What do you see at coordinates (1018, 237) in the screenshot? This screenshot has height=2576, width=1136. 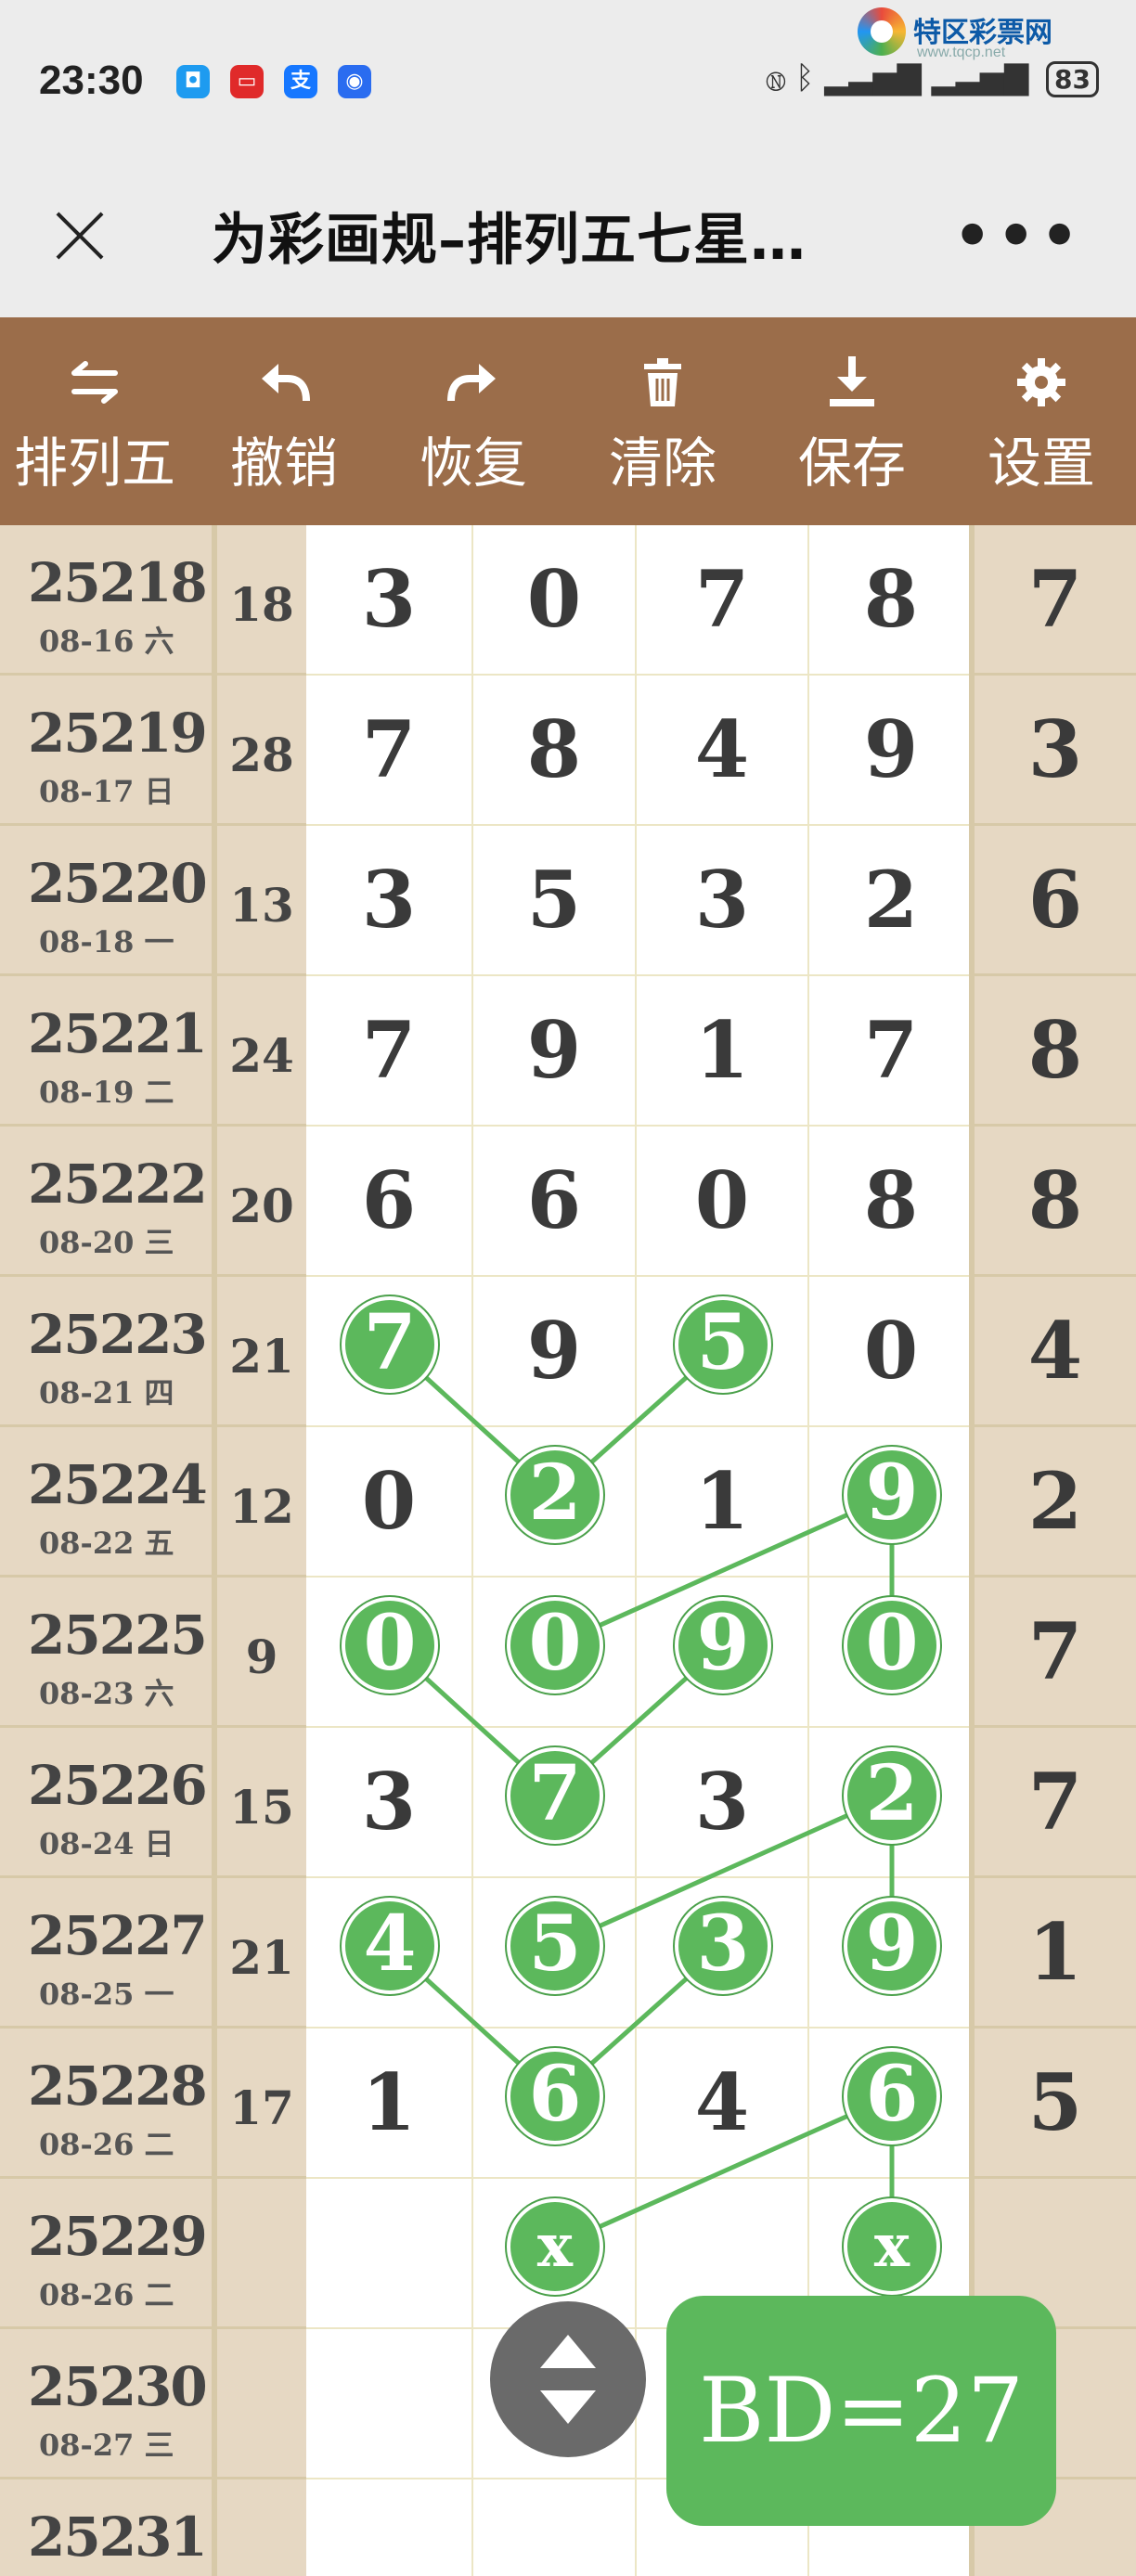 I see `more-options-button: •••` at bounding box center [1018, 237].